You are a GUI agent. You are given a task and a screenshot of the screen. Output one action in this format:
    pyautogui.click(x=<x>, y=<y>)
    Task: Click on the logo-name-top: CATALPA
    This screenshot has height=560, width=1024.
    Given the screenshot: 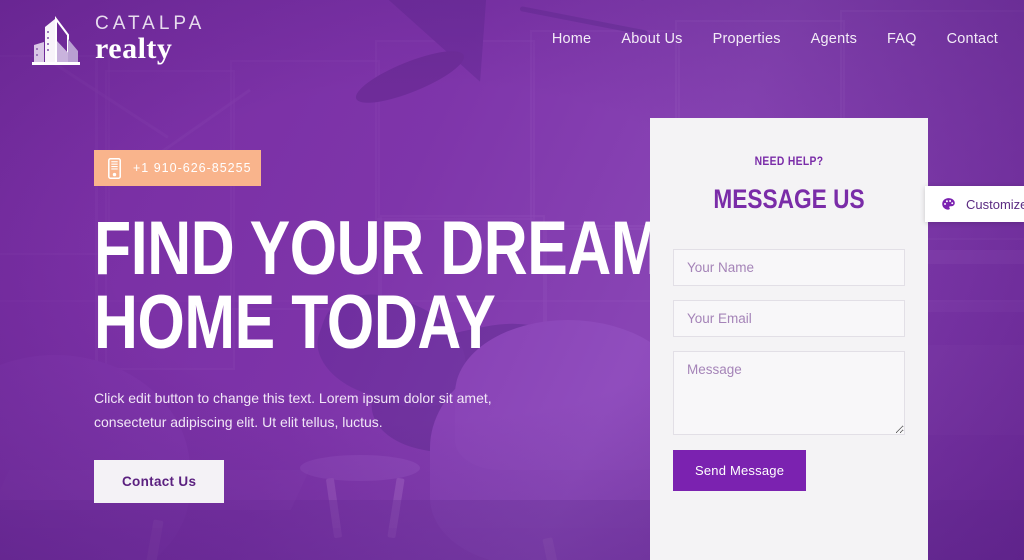 What is the action you would take?
    pyautogui.click(x=150, y=23)
    